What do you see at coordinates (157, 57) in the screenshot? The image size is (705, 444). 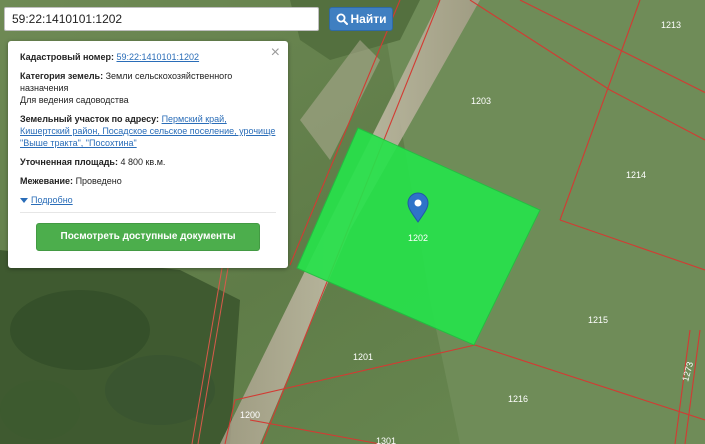 I see `cadastral-link: 59:22:1410101:1202` at bounding box center [157, 57].